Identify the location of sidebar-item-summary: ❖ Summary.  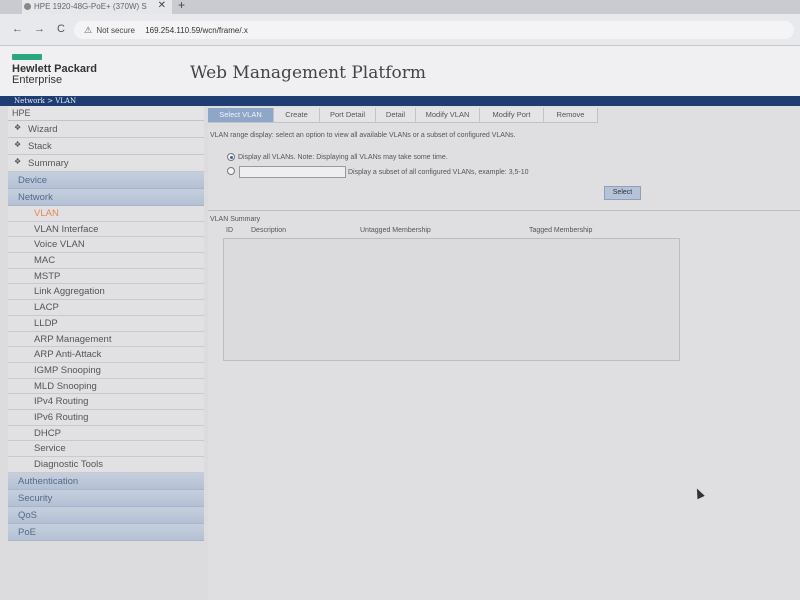
(106, 163).